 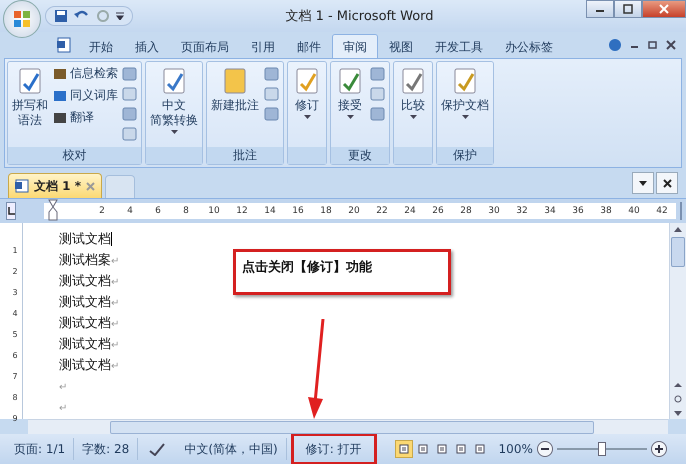 What do you see at coordinates (413, 104) in the screenshot?
I see `ribbon-button: 比较` at bounding box center [413, 104].